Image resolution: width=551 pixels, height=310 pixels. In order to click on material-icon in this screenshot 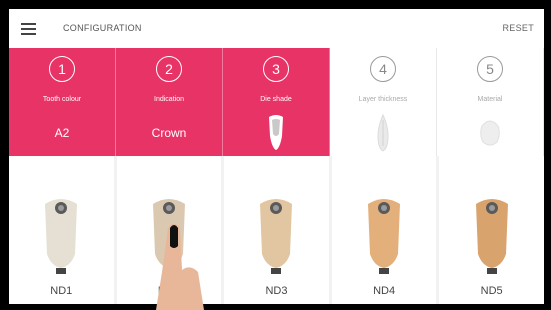, I will do `click(490, 133)`.